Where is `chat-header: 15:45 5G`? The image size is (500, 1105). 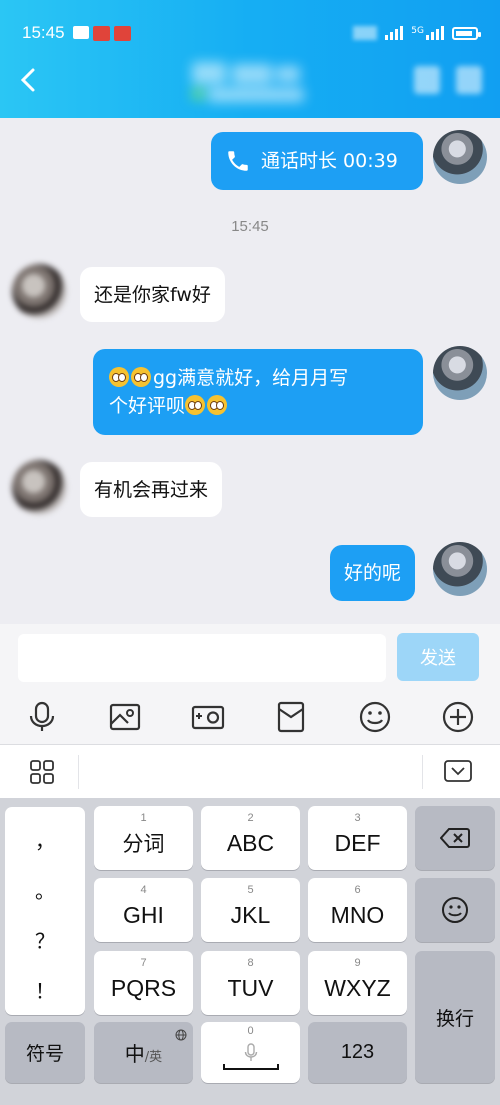
chat-header: 15:45 5G is located at coordinates (250, 59).